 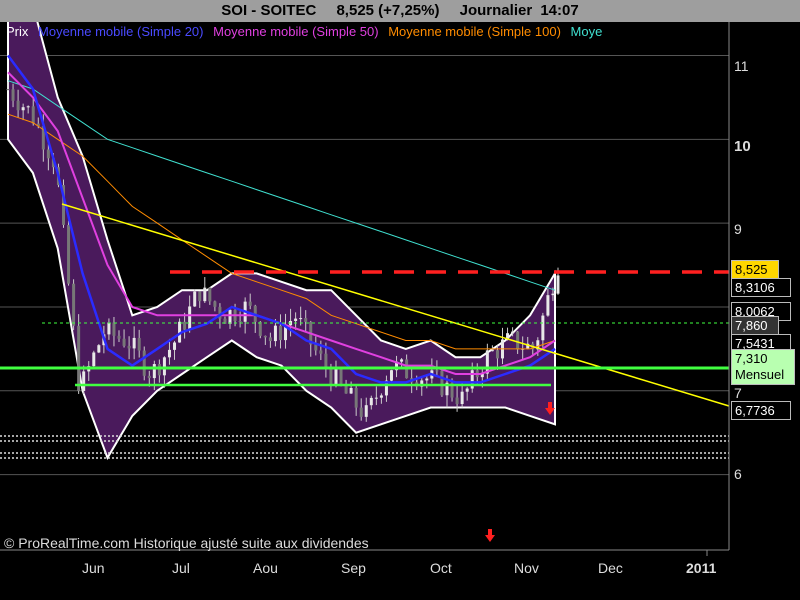 What do you see at coordinates (526, 568) in the screenshot?
I see `x-tick-nov: Nov` at bounding box center [526, 568].